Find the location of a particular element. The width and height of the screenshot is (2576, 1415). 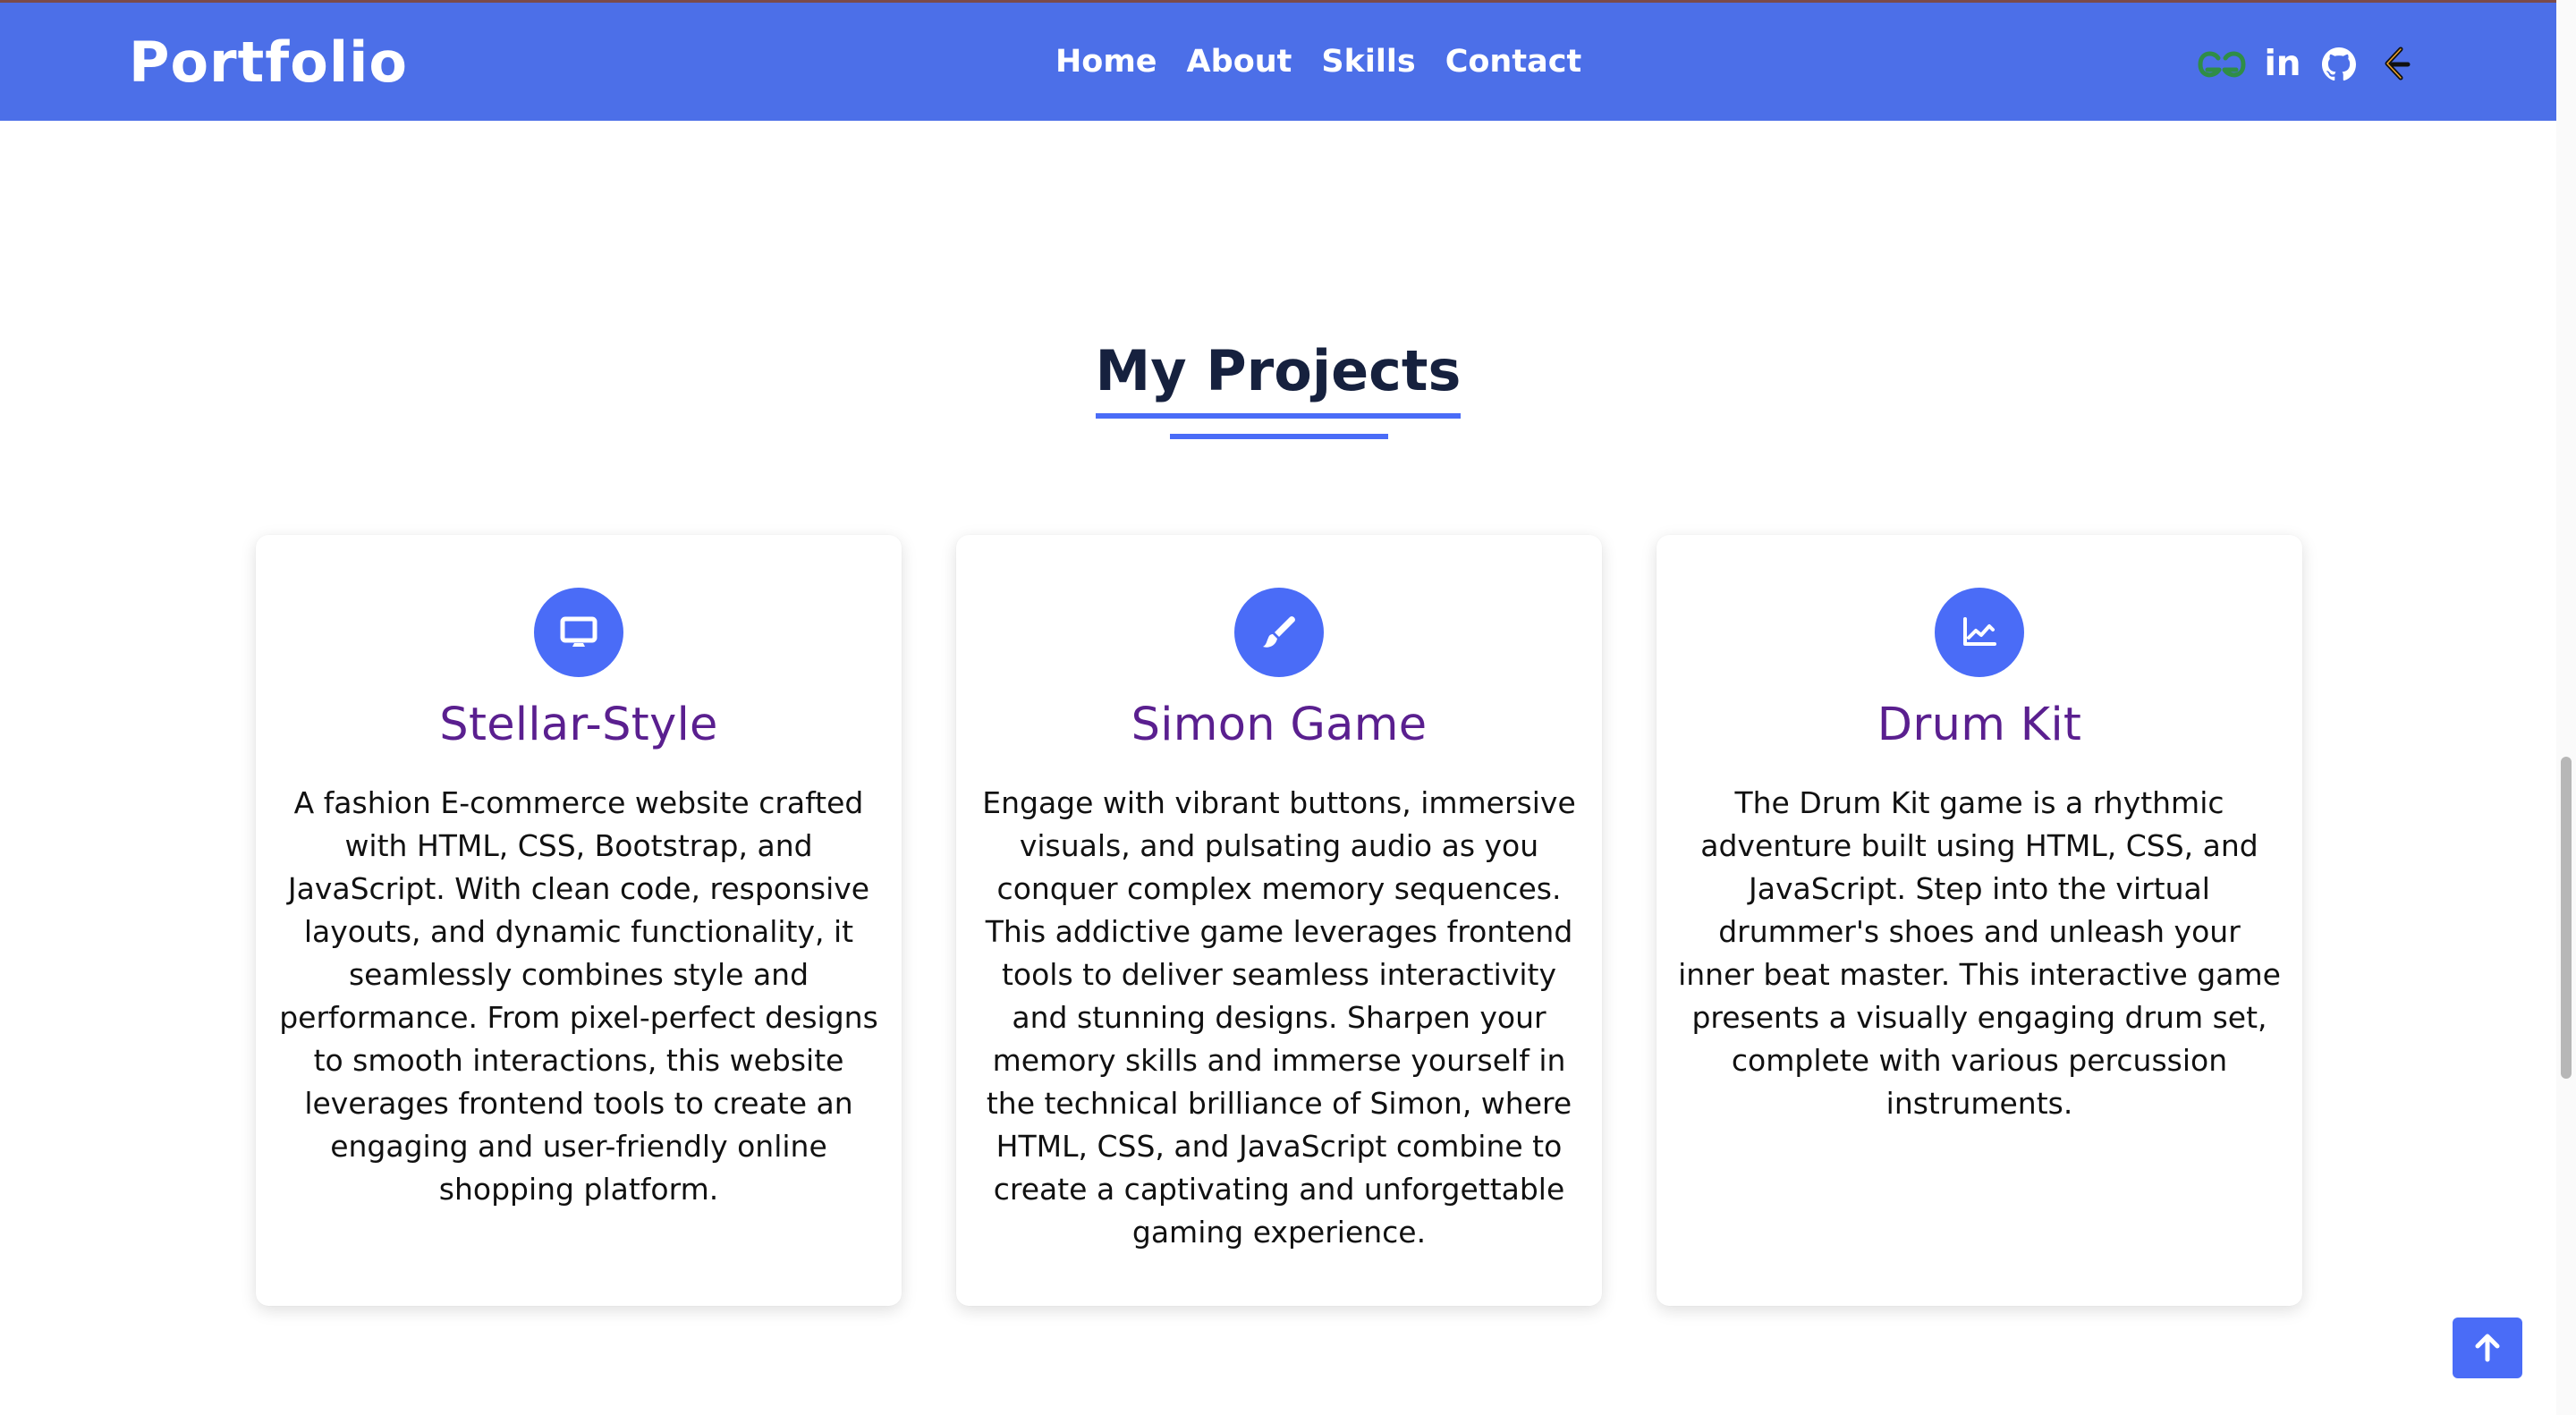

projects-heading: My Projects is located at coordinates (1278, 379).